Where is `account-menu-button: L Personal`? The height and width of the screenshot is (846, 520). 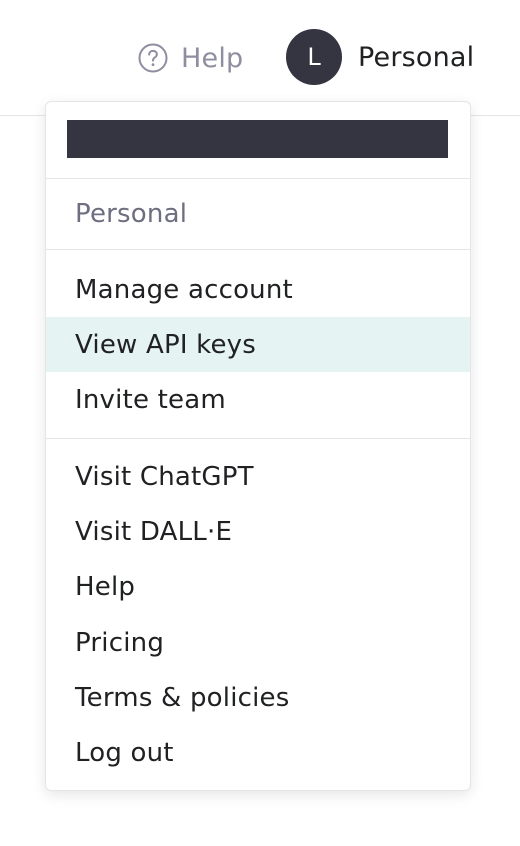
account-menu-button: L Personal is located at coordinates (380, 57).